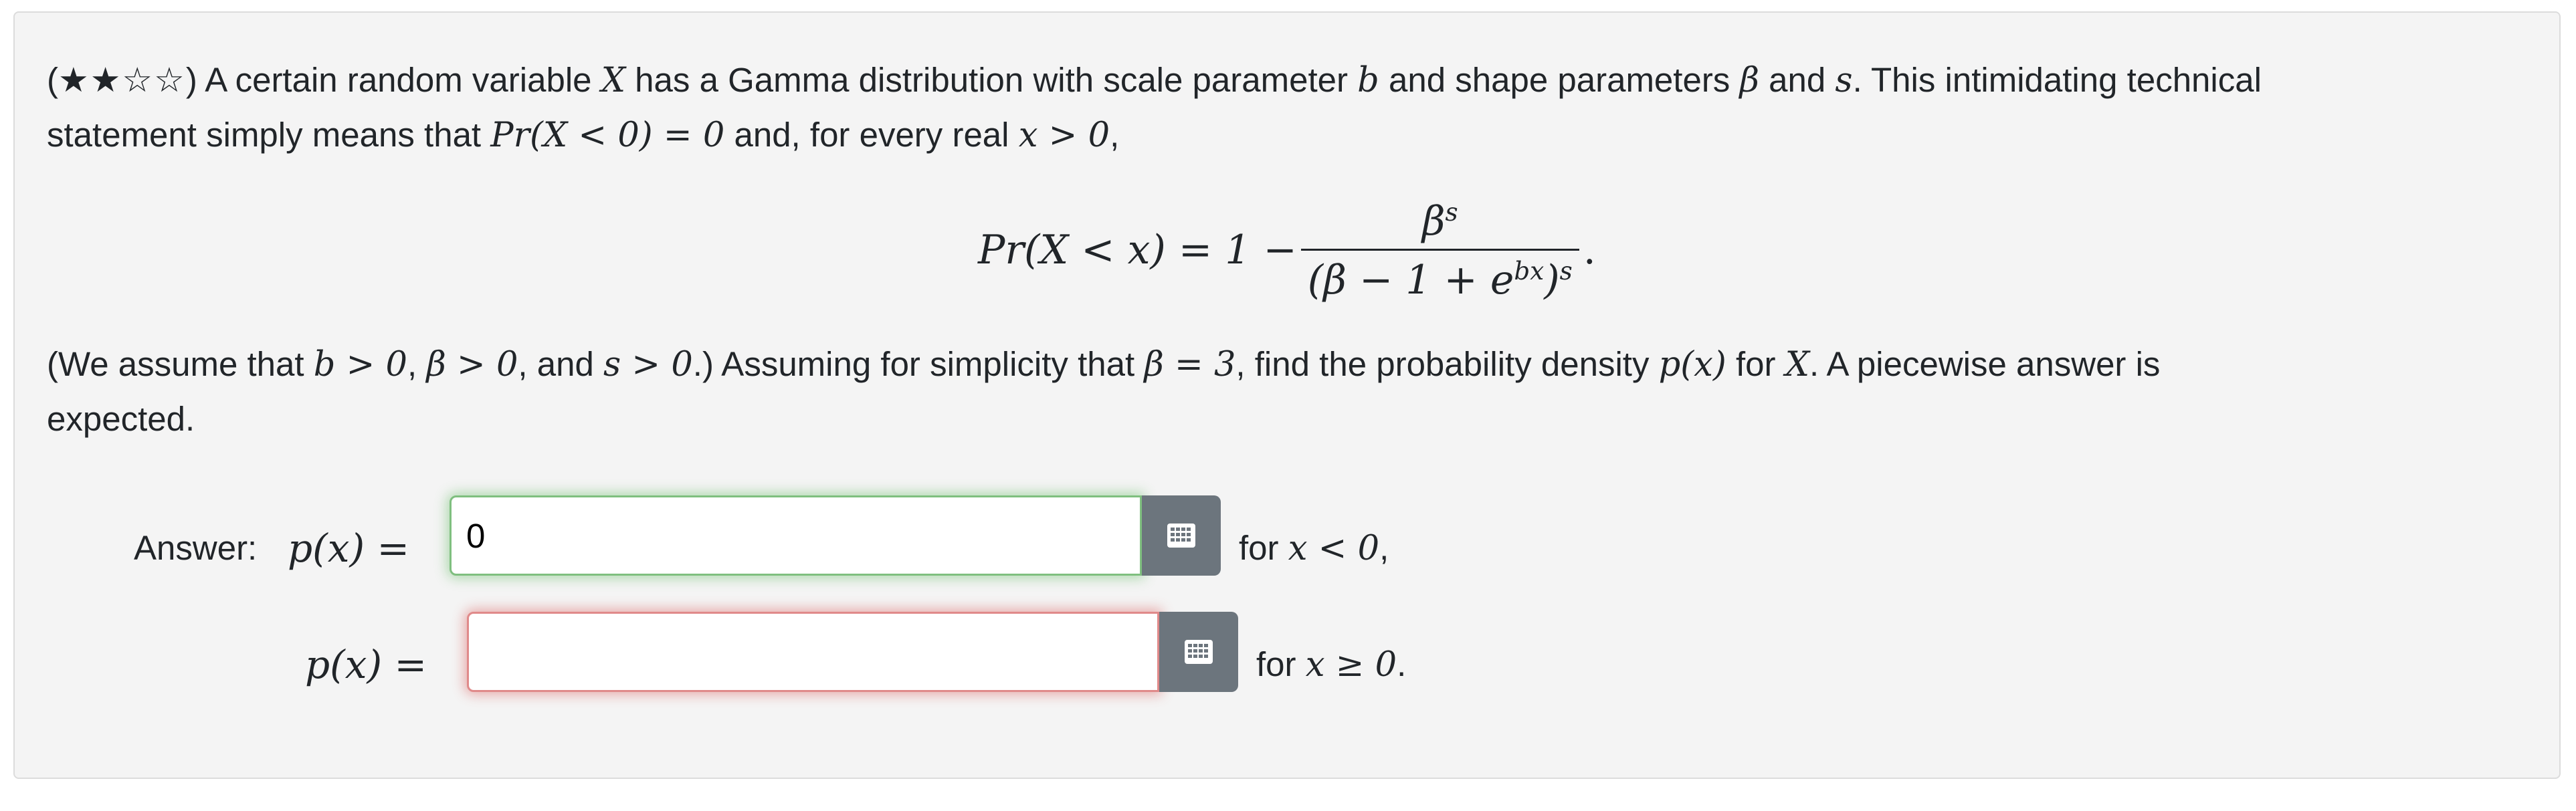 The width and height of the screenshot is (2576, 811). Describe the element at coordinates (121, 419) in the screenshot. I see `problem-paragraph-2-line-2: expected.` at that location.